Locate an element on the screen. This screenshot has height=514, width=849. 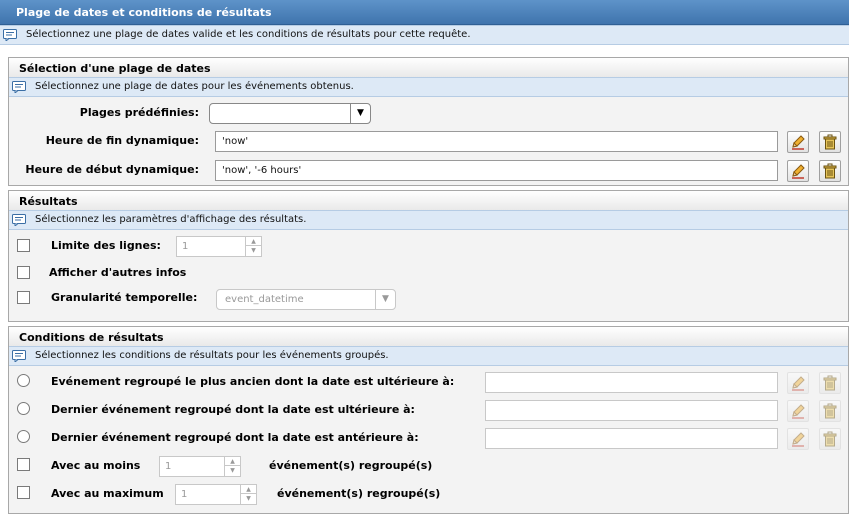
at-most-value: 1 is located at coordinates (184, 494).